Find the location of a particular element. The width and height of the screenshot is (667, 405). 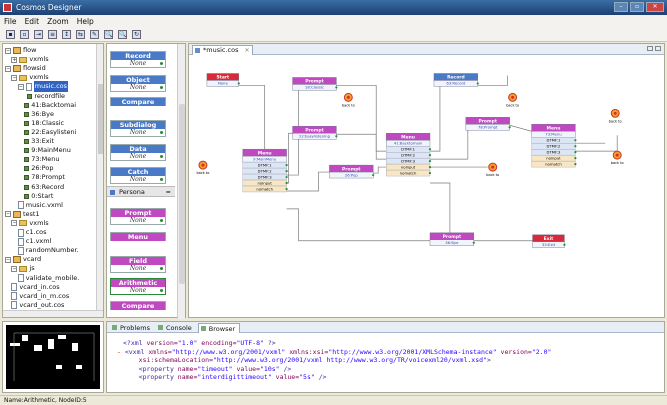

scroll-thumb is located at coordinates (100, 119).